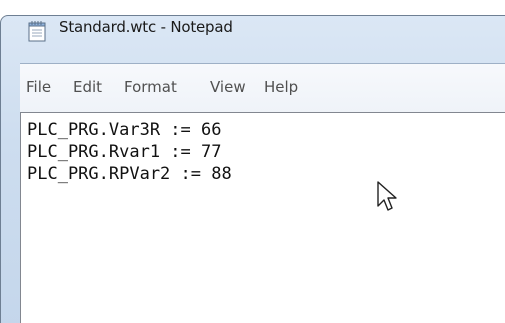 Image resolution: width=505 pixels, height=323 pixels. I want to click on menu-edit: Edit, so click(87, 87).